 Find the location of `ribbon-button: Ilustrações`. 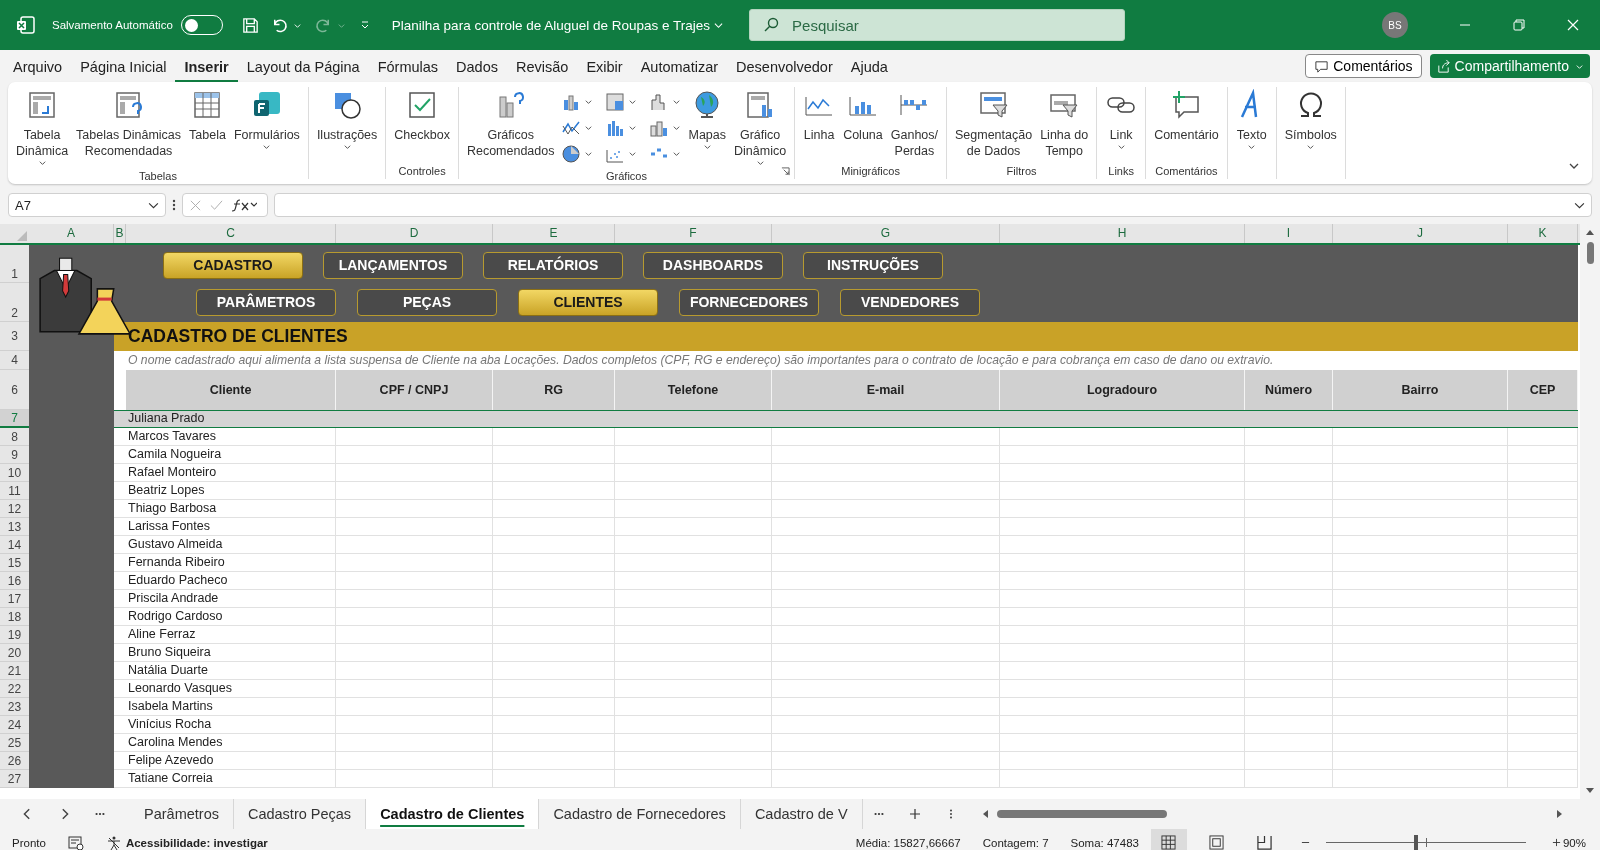

ribbon-button: Ilustrações is located at coordinates (347, 120).